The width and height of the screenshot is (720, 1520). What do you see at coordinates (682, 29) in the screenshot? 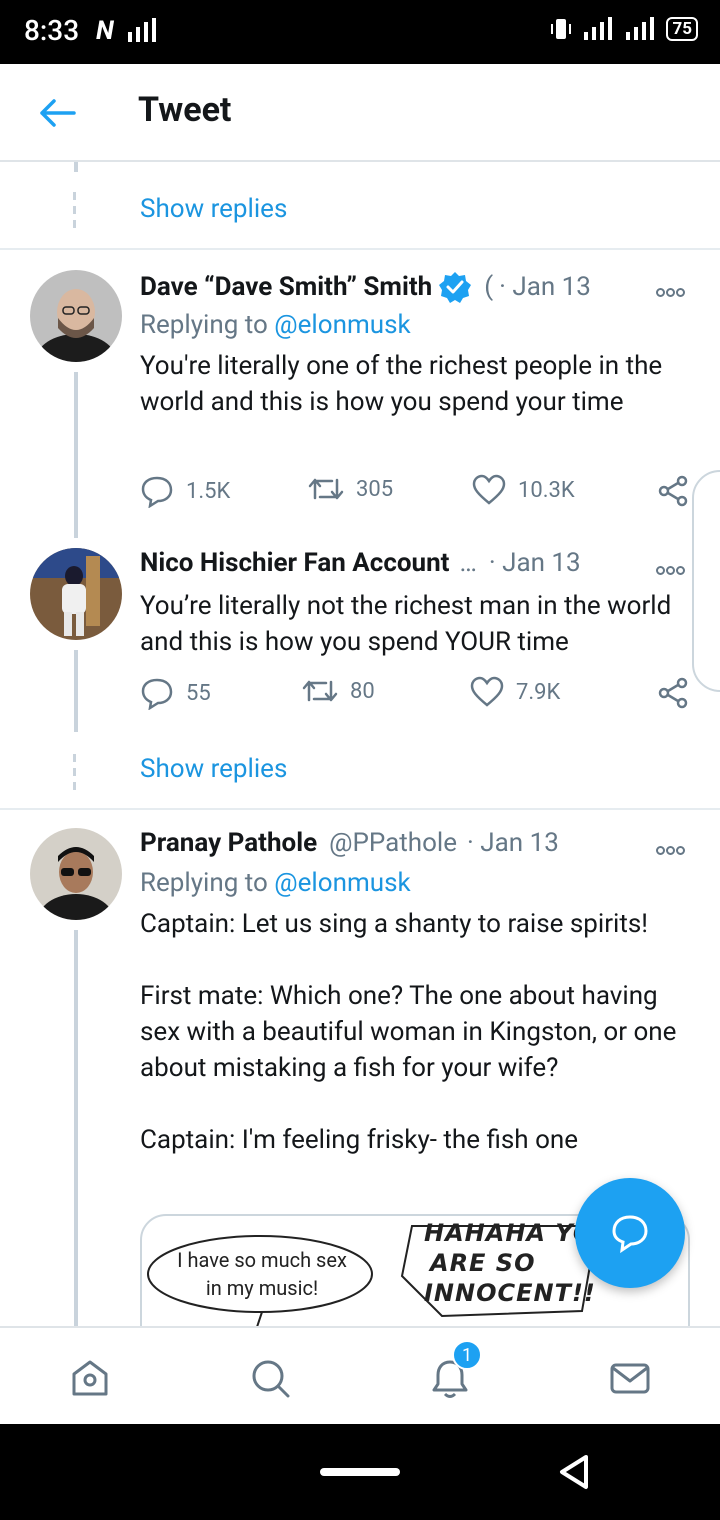
I see `battery-indicator: 75` at bounding box center [682, 29].